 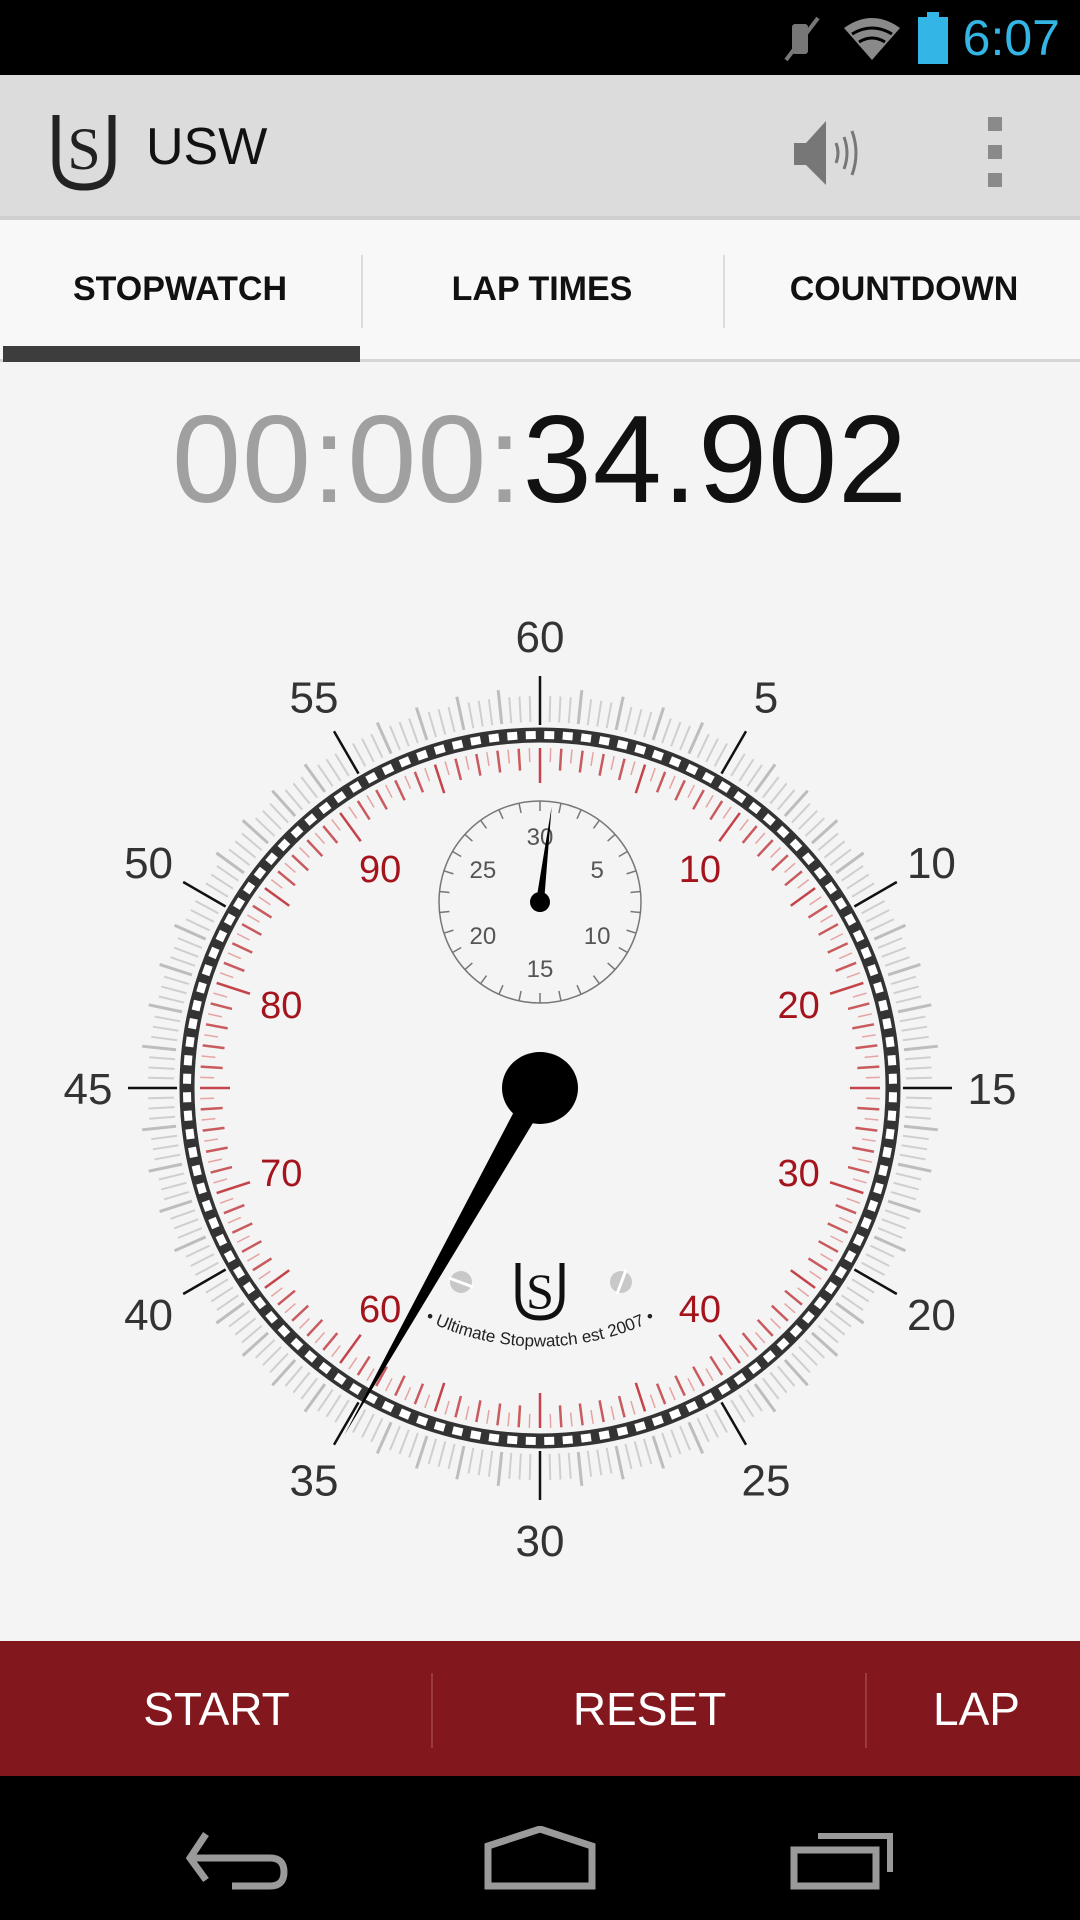 What do you see at coordinates (715, 460) in the screenshot?
I see `elapsed-time-seconds: 34.902` at bounding box center [715, 460].